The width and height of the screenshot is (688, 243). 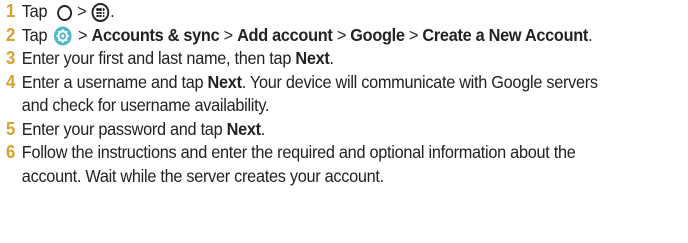 I want to click on menu-item-accounts-sync: Accounts & sync, so click(x=155, y=34).